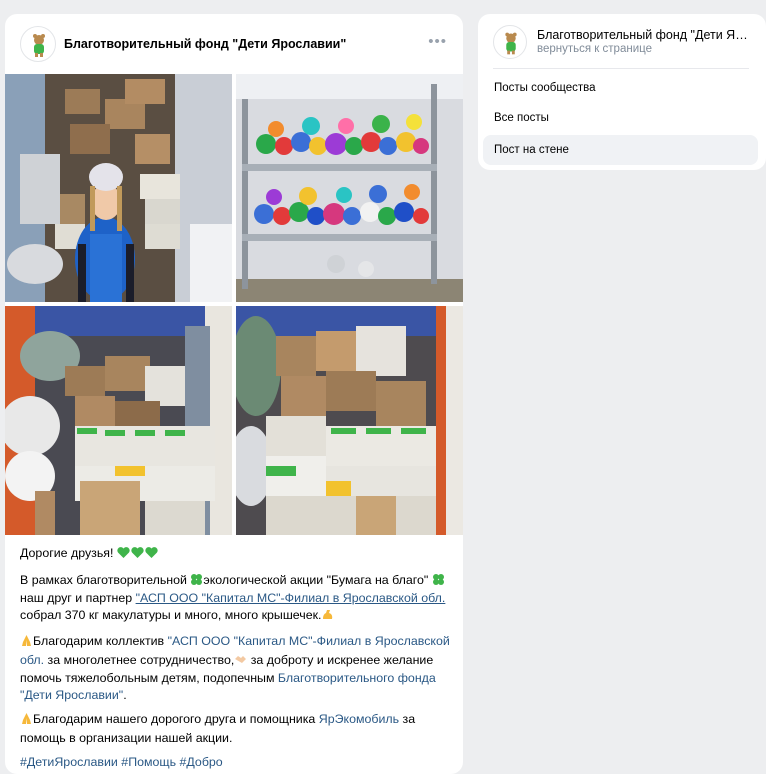  I want to click on handshake-icon, so click(240, 662).